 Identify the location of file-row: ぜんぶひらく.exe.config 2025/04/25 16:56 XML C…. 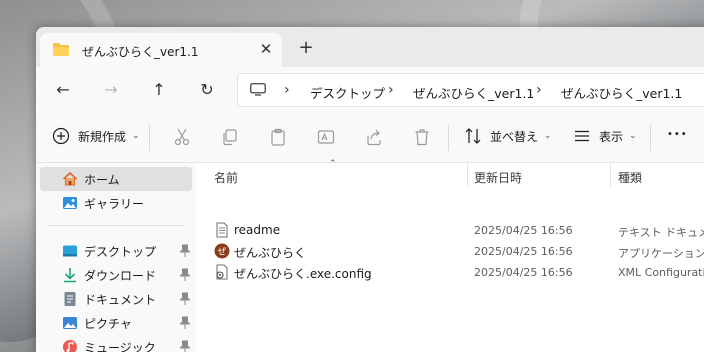
(450, 272).